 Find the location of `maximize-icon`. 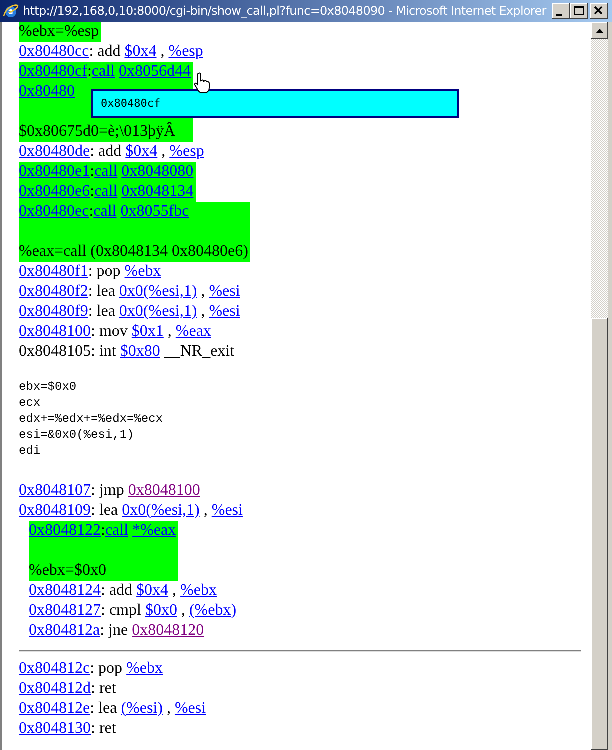

maximize-icon is located at coordinates (579, 11).